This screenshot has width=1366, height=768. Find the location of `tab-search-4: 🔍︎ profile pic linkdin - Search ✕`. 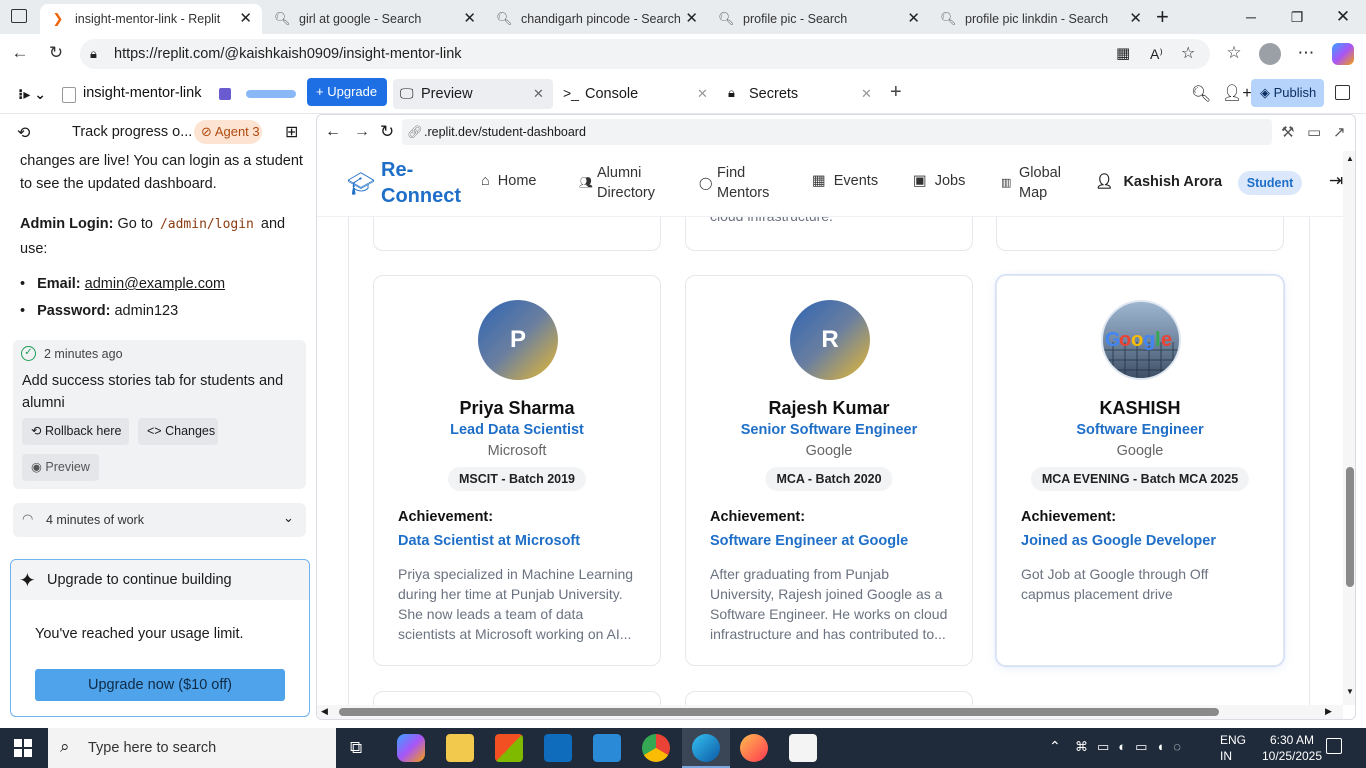

tab-search-4: 🔍︎ profile pic linkdin - Search ✕ is located at coordinates (1041, 19).